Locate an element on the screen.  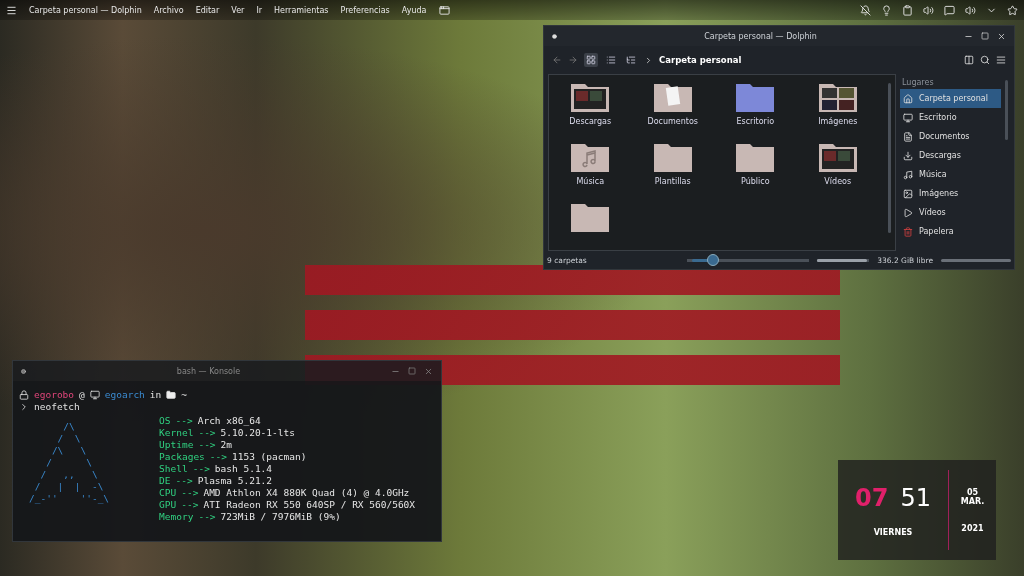
slider-thumb is located at coordinates (712, 260).